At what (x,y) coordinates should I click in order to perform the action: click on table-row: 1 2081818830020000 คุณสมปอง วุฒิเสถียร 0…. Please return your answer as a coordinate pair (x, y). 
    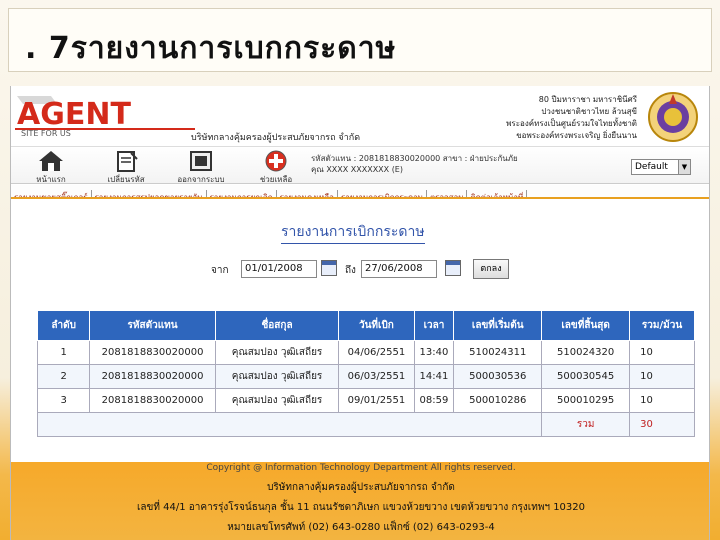
    Looking at the image, I should click on (365, 352).